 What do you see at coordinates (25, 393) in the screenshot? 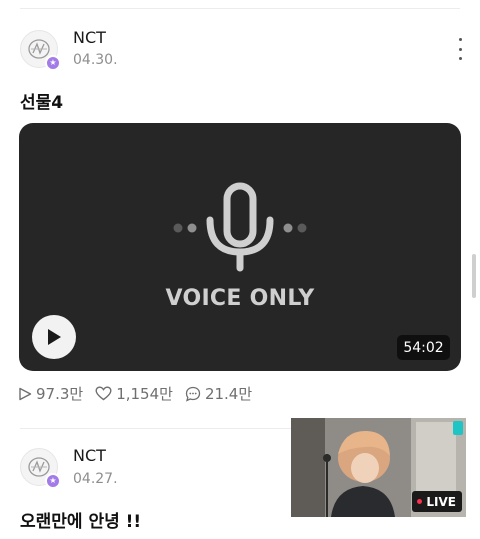
I see `play-outline-icon` at bounding box center [25, 393].